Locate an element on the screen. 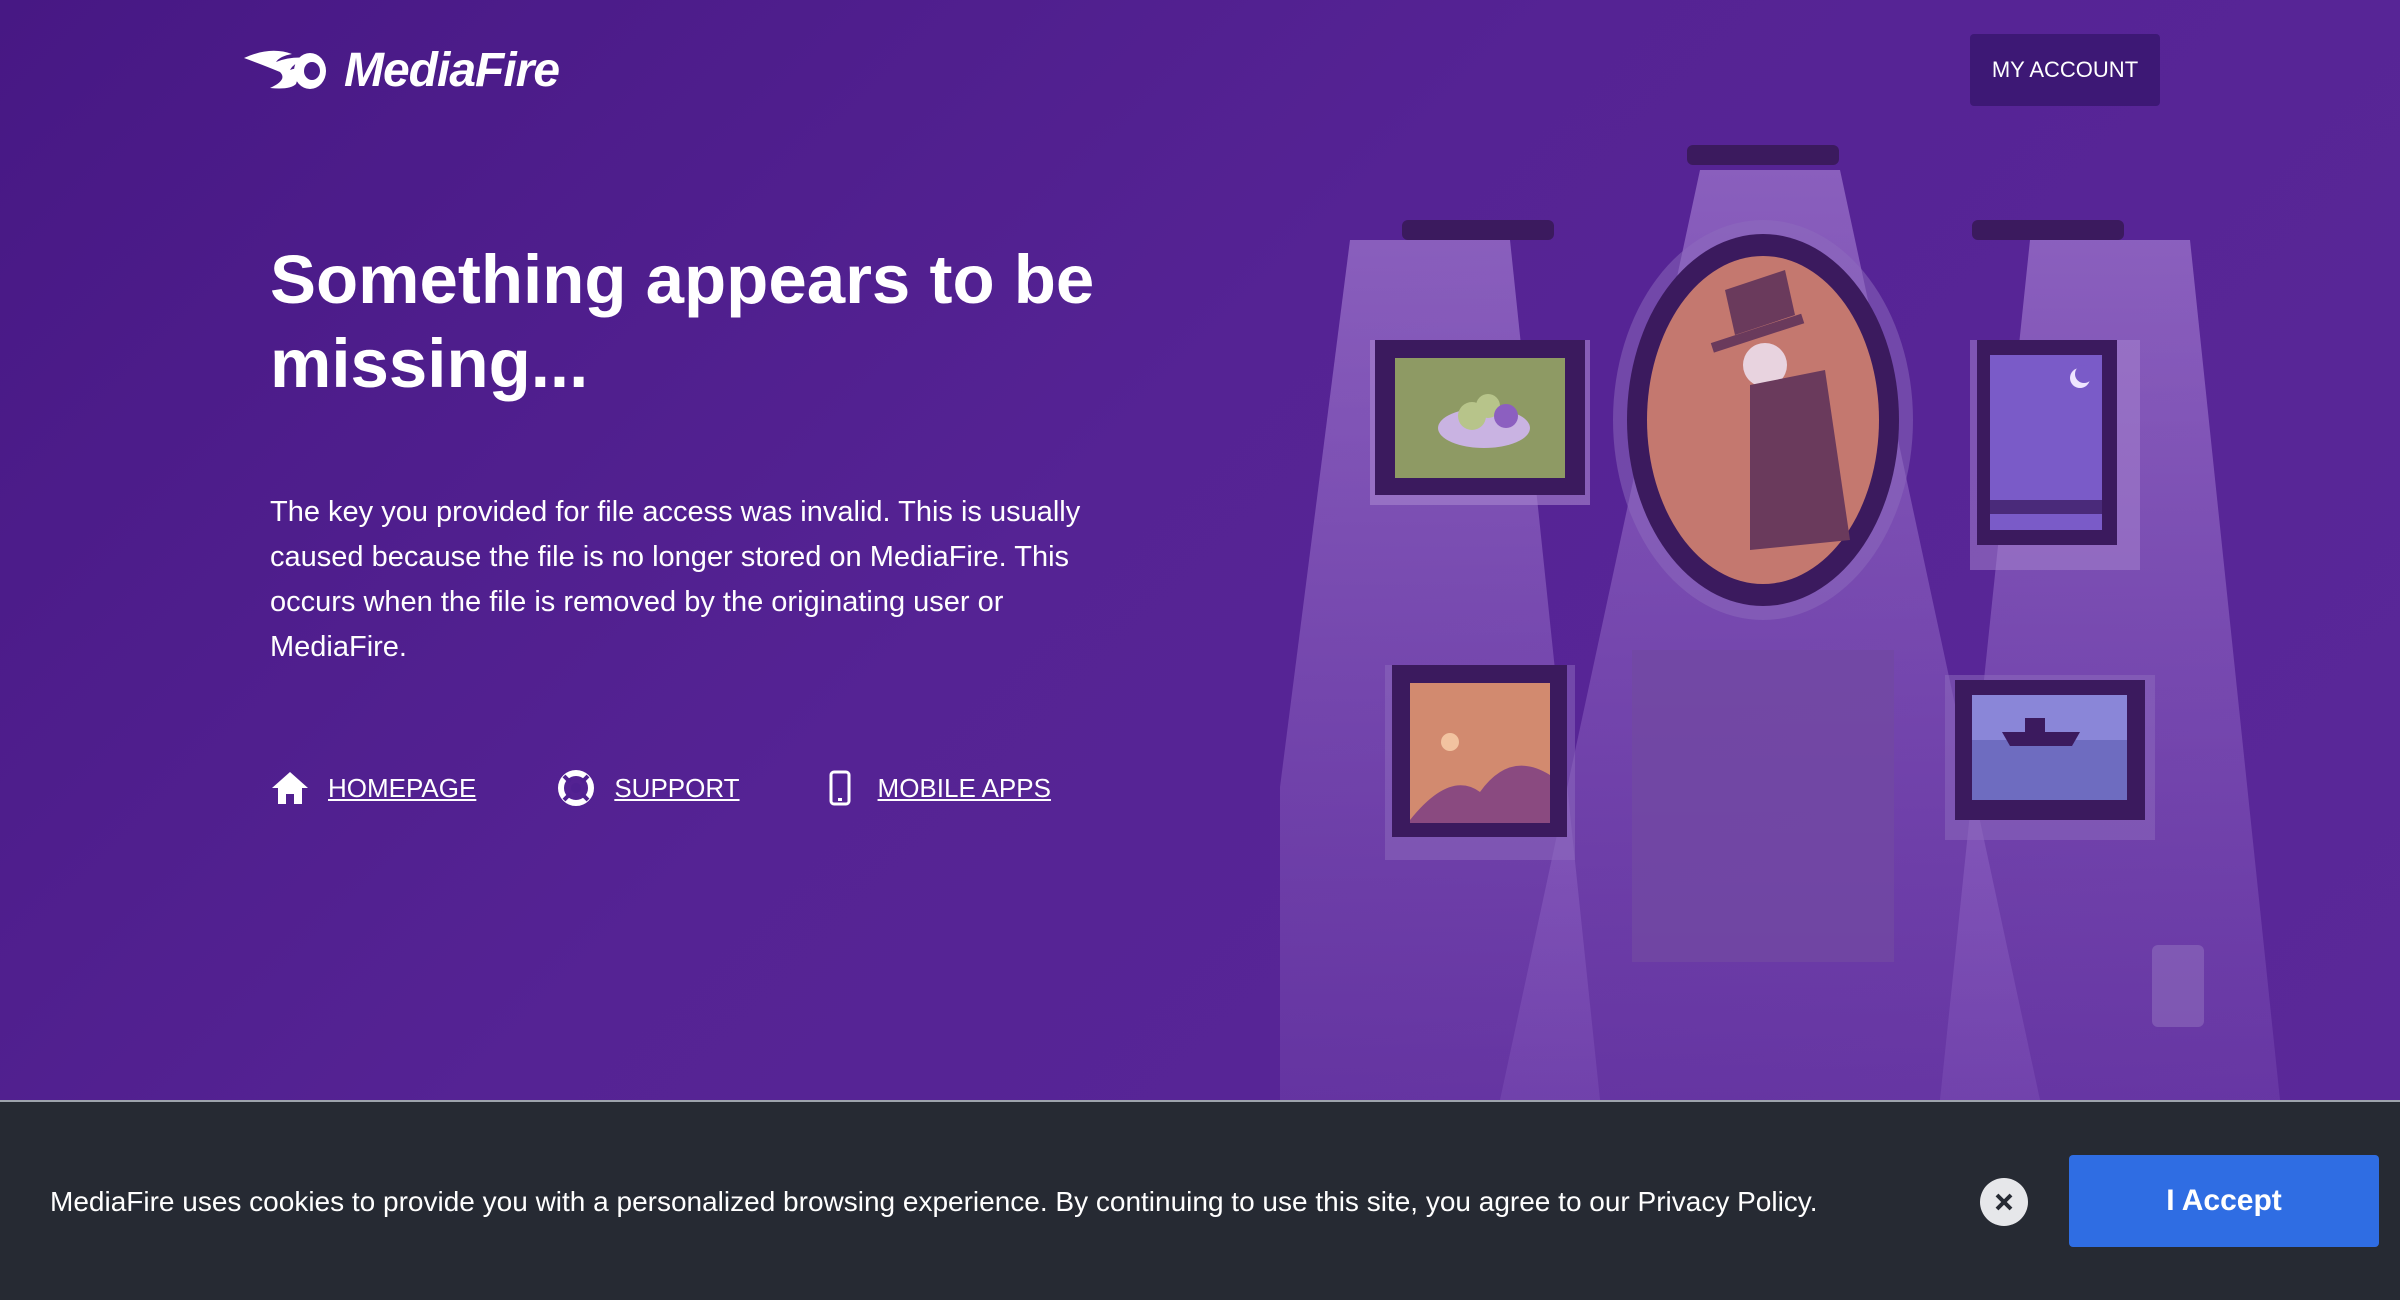 This screenshot has height=1300, width=2400. wall-outlet is located at coordinates (2178, 986).